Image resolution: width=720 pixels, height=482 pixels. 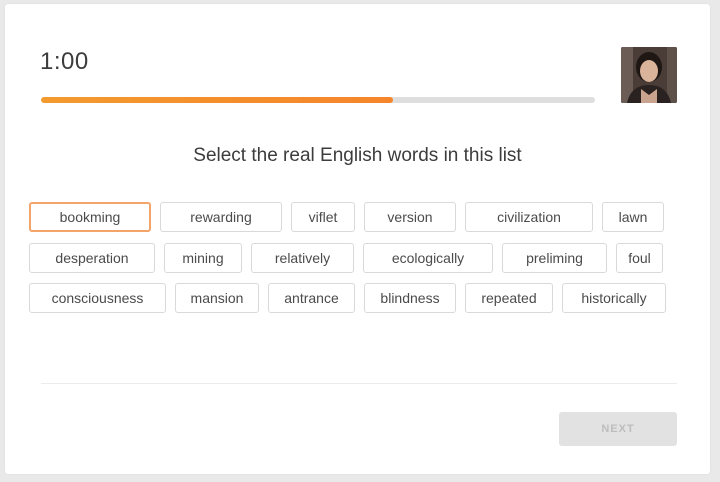 I want to click on next-button: NEXT, so click(x=618, y=429).